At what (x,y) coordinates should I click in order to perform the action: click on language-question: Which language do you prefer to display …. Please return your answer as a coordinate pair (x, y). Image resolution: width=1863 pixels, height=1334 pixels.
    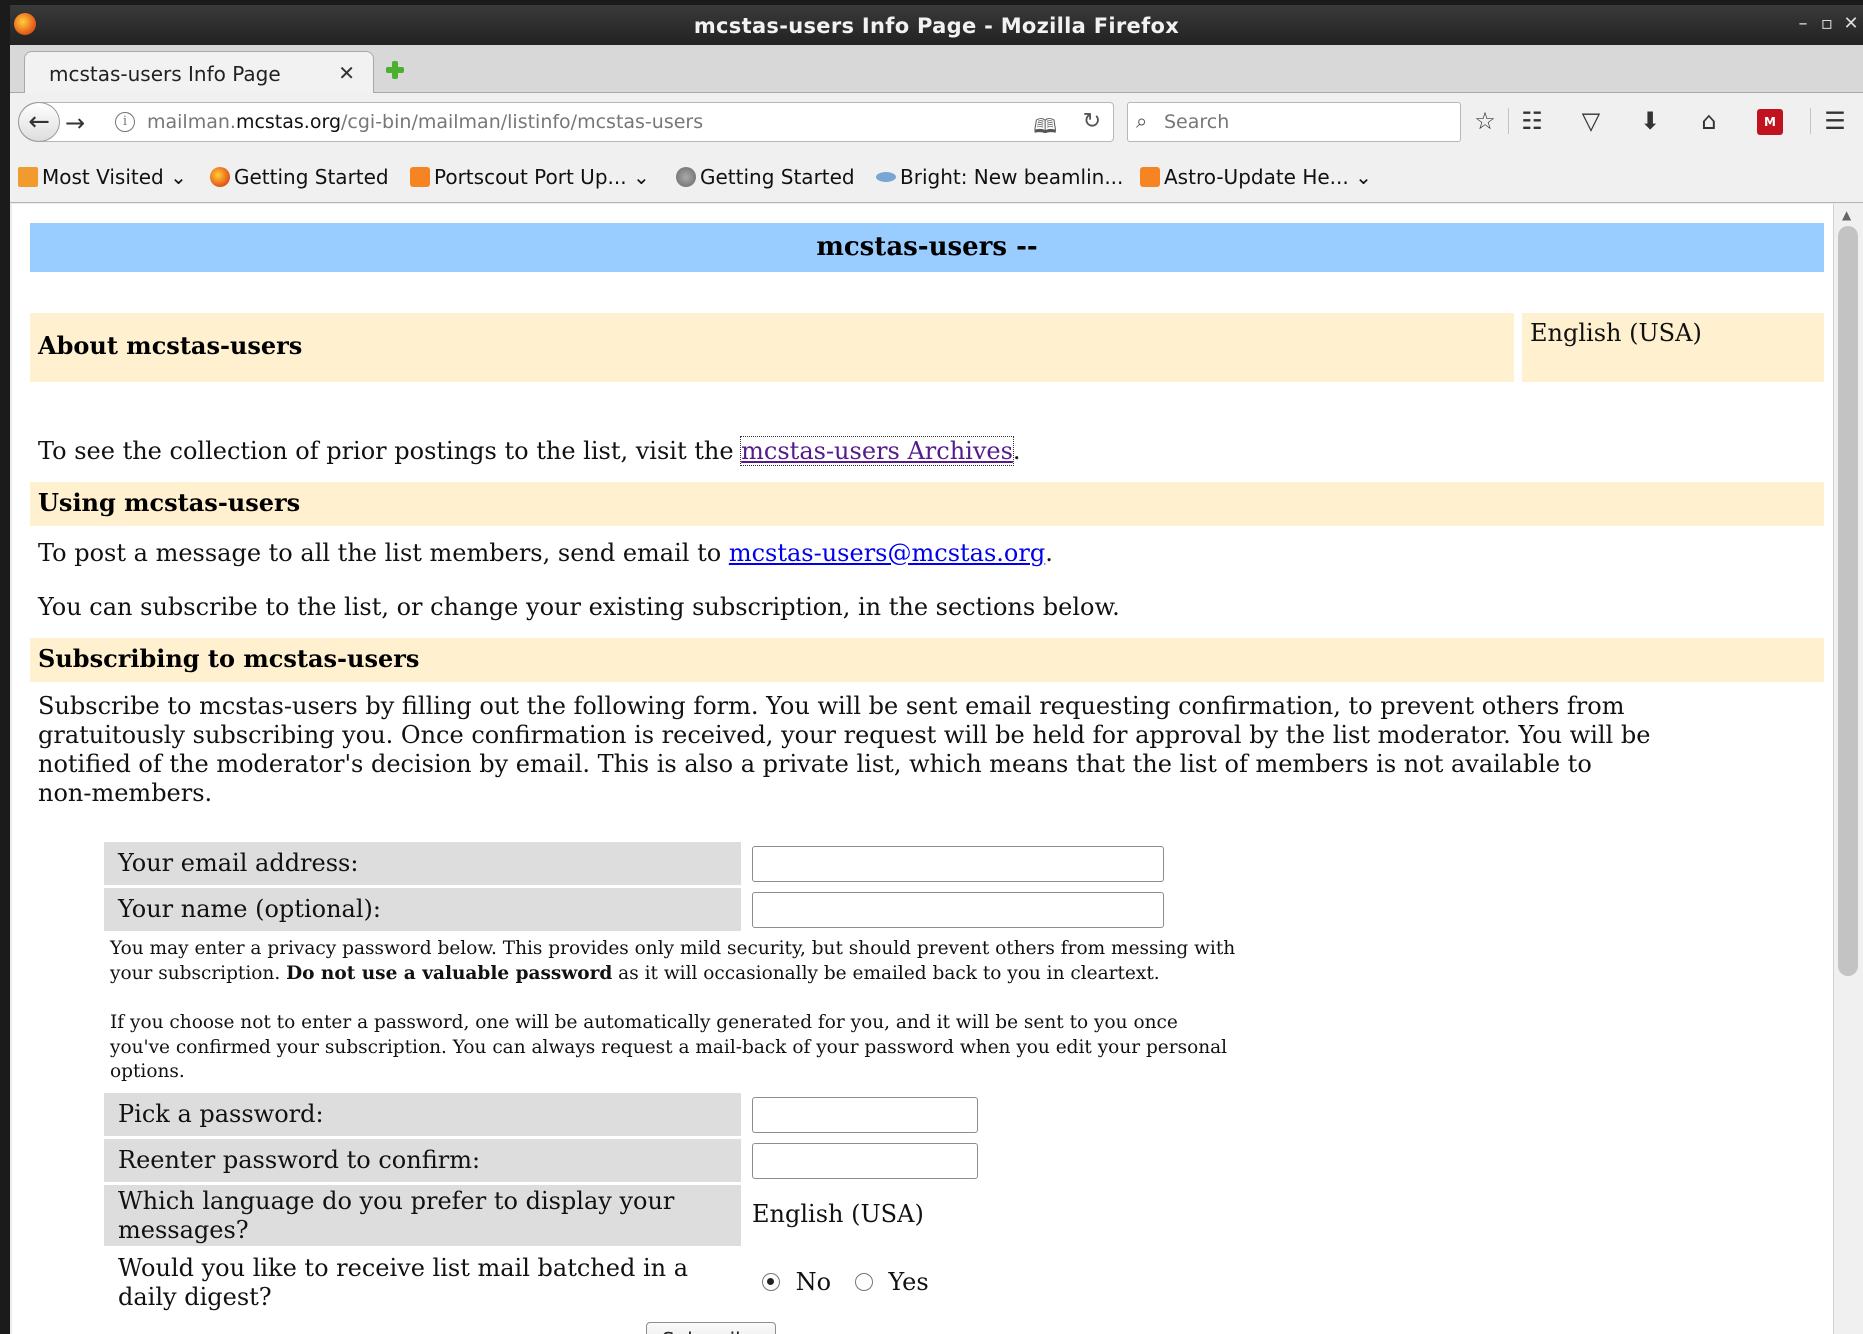
    Looking at the image, I should click on (422, 1215).